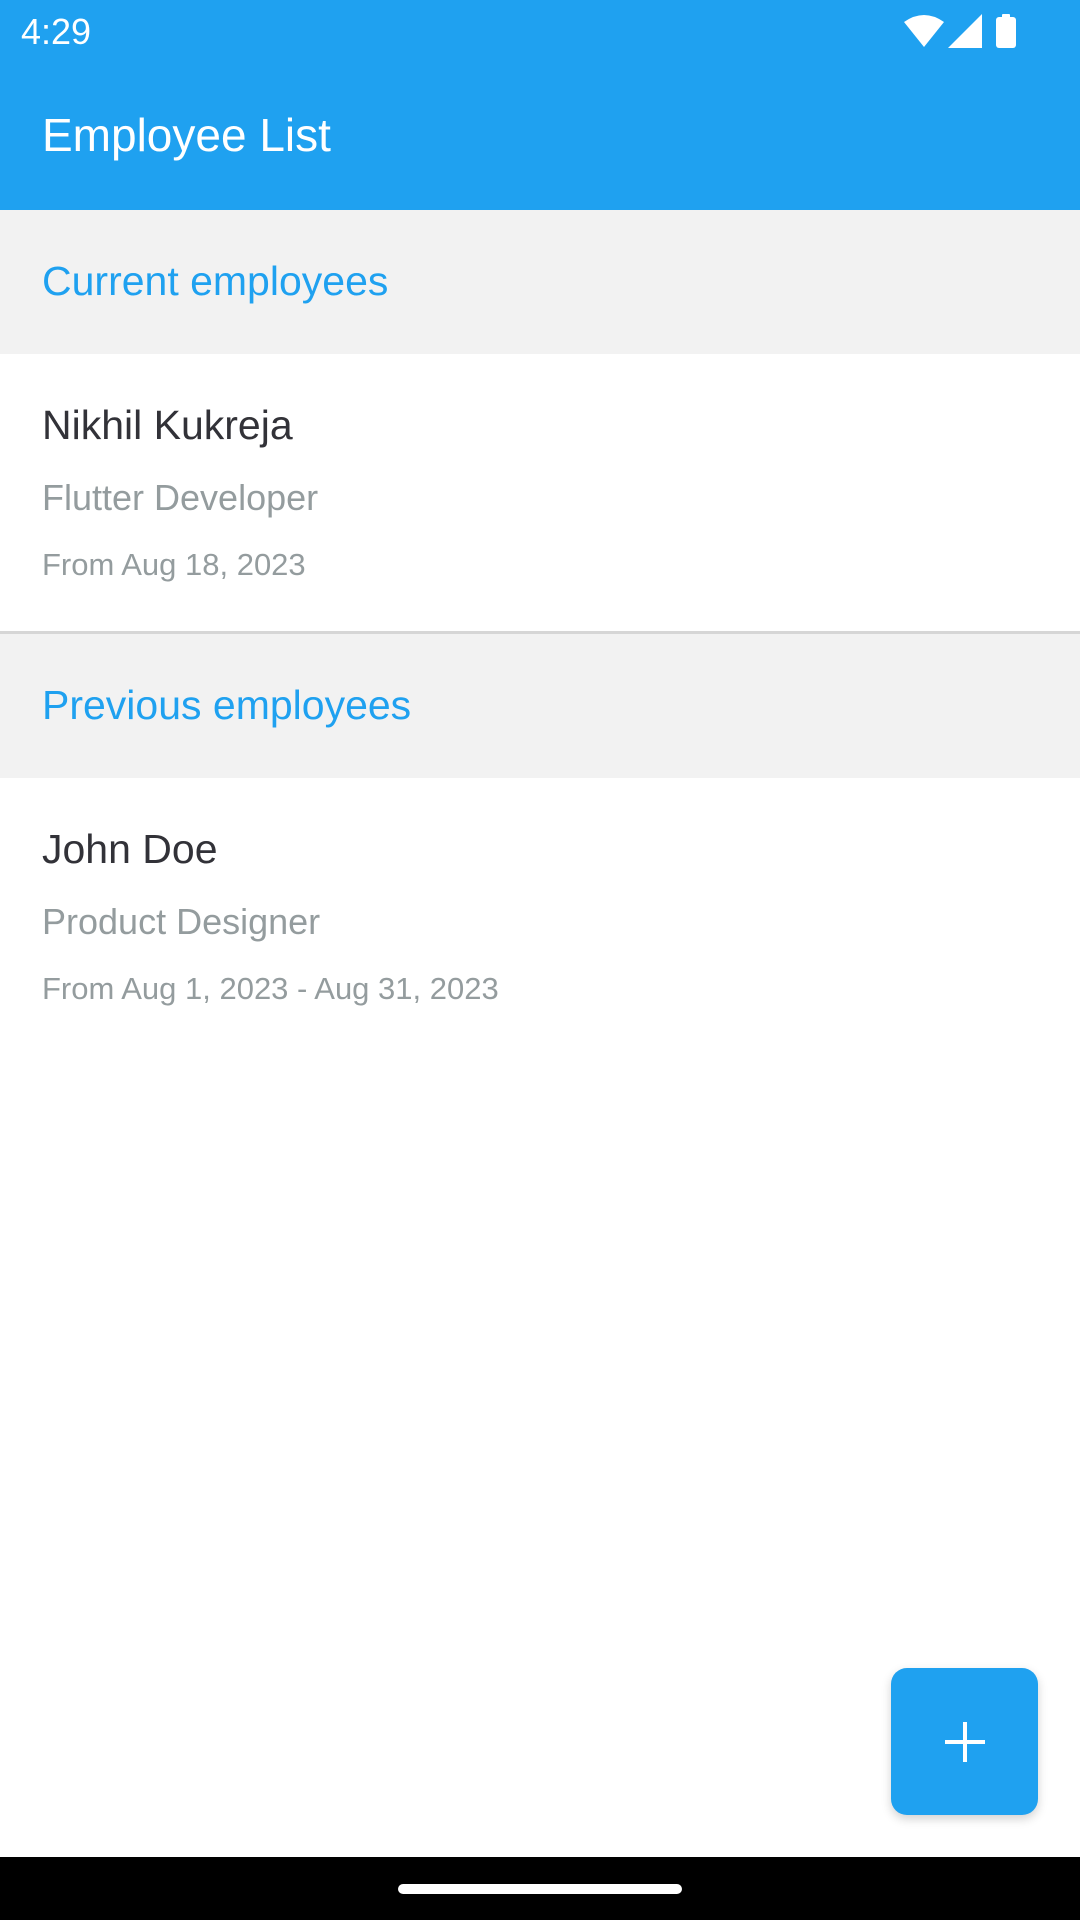 The width and height of the screenshot is (1080, 1920). I want to click on employee-dates: From Aug 1, 2023 - Aug 31, 2023, so click(270, 988).